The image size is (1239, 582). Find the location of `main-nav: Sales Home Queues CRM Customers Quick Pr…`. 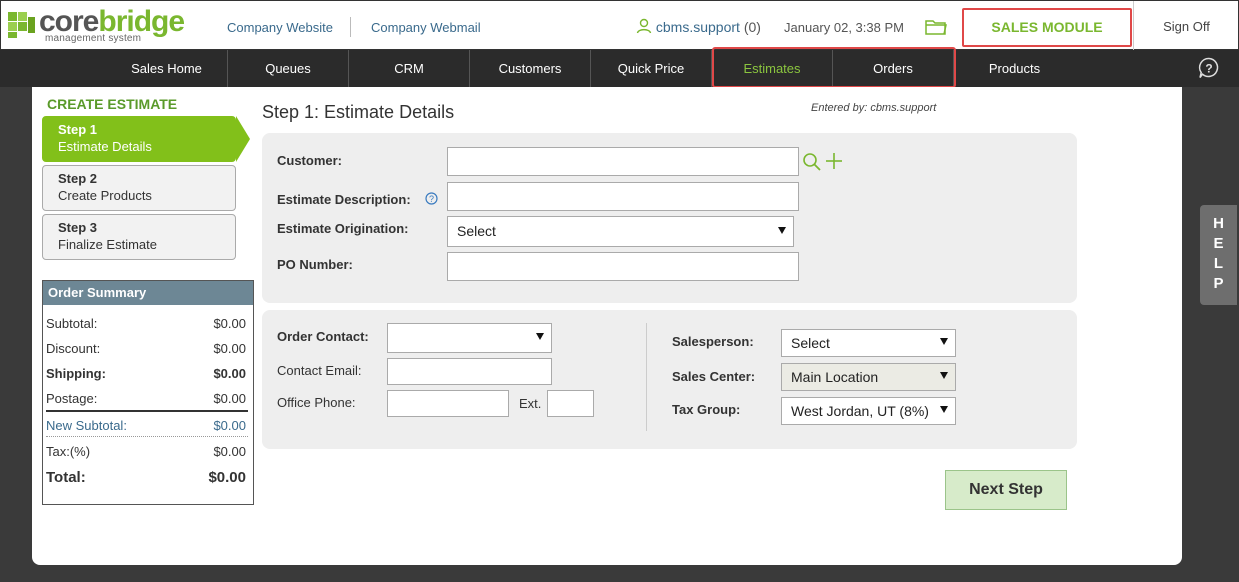

main-nav: Sales Home Queues CRM Customers Quick Pr… is located at coordinates (619, 68).